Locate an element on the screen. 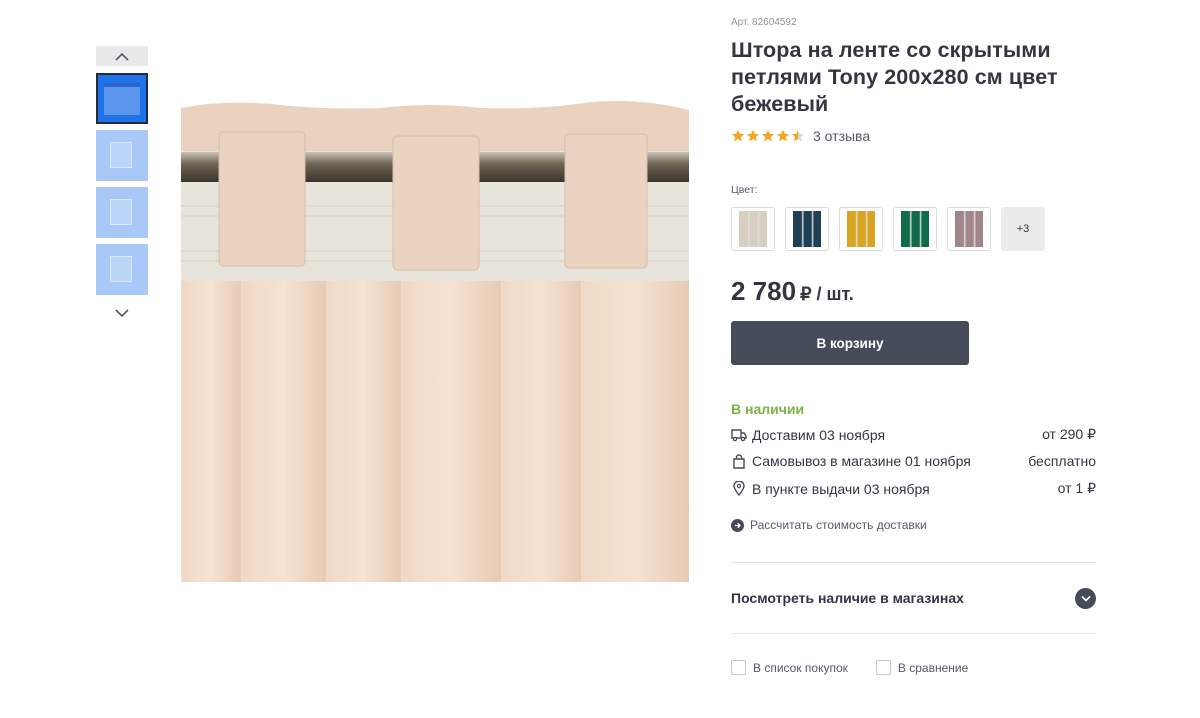  calculate-delivery-link: Рассчитать стоимость доставки is located at coordinates (829, 525).